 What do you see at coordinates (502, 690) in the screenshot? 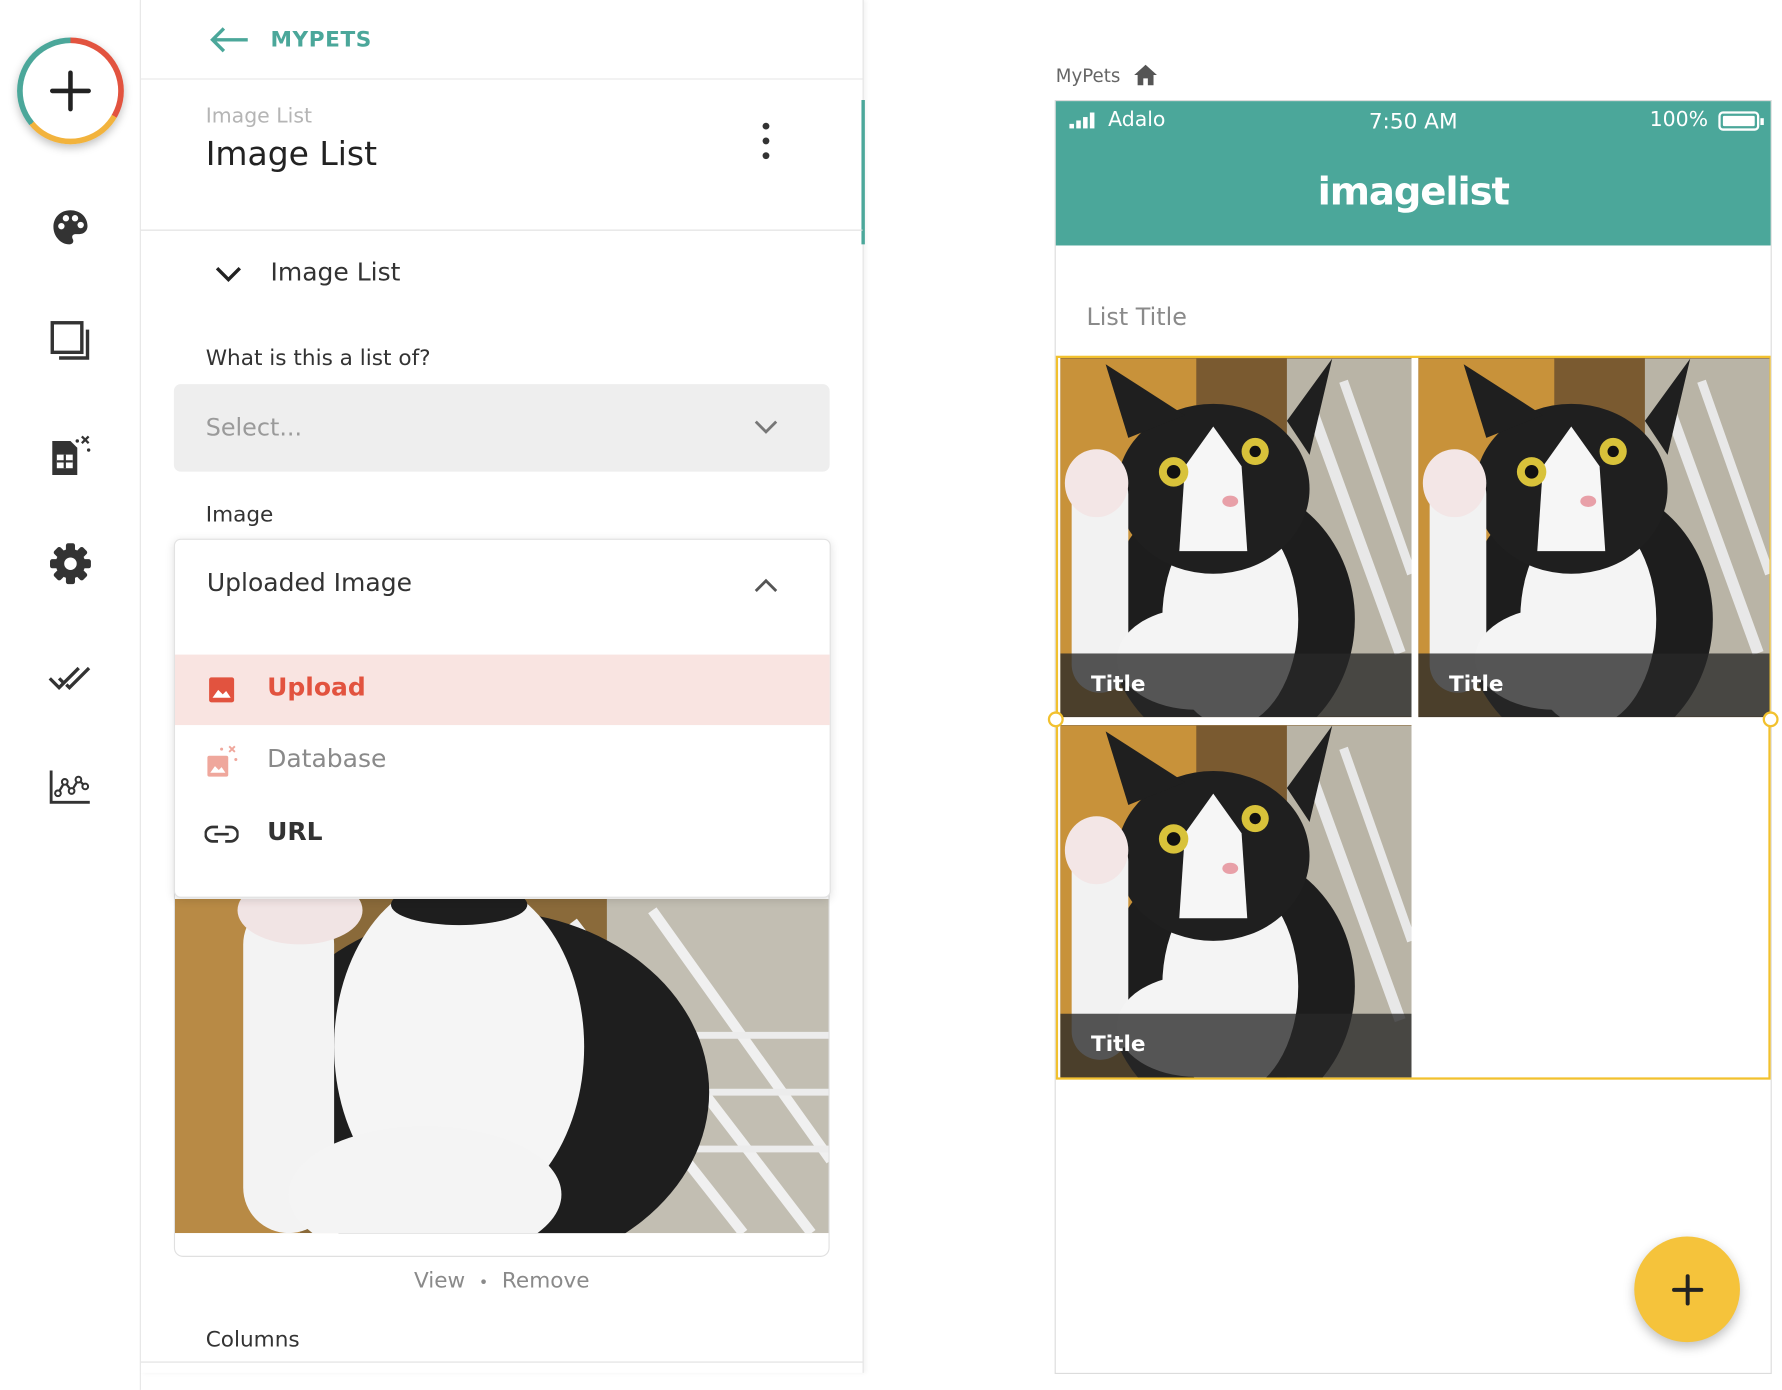
I see `option-upload: Upload` at bounding box center [502, 690].